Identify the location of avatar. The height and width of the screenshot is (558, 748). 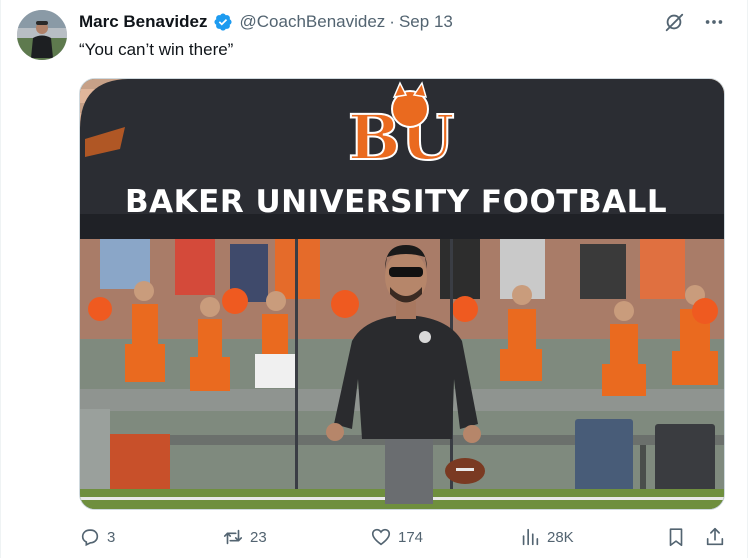
(42, 35).